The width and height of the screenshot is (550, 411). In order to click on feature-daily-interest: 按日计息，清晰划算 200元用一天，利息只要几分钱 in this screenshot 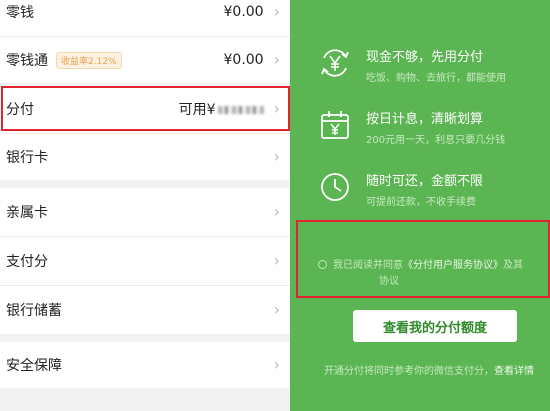, I will do `click(434, 127)`.